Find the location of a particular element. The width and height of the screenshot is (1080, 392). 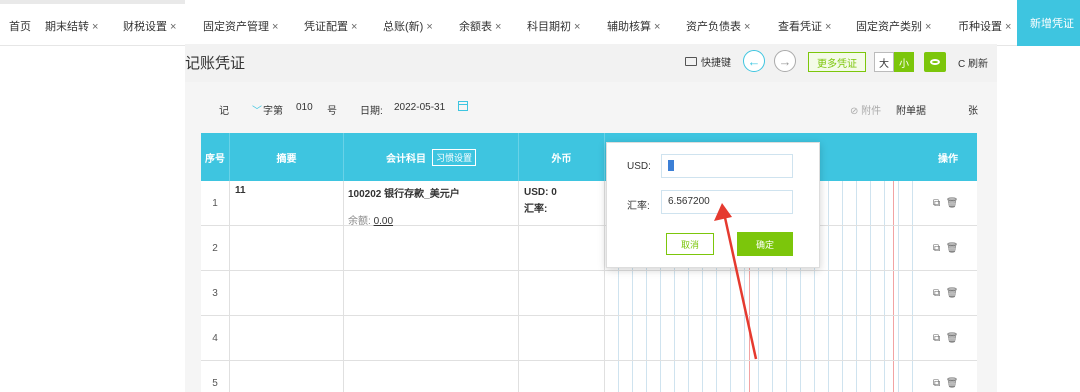

arrow-right-icon: → is located at coordinates (785, 61).